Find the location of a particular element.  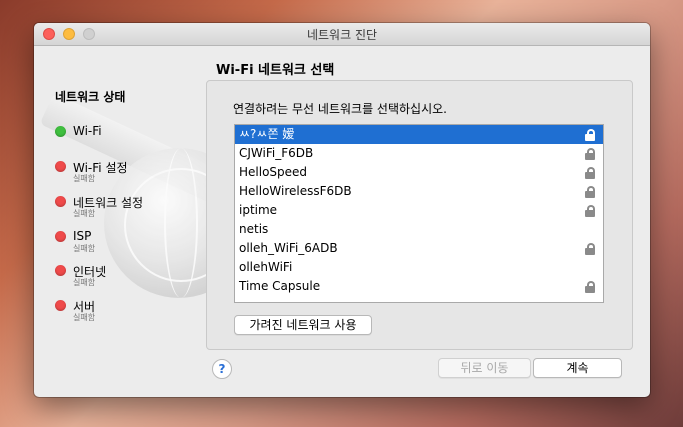

network-name: ollehWiFi is located at coordinates (266, 267).